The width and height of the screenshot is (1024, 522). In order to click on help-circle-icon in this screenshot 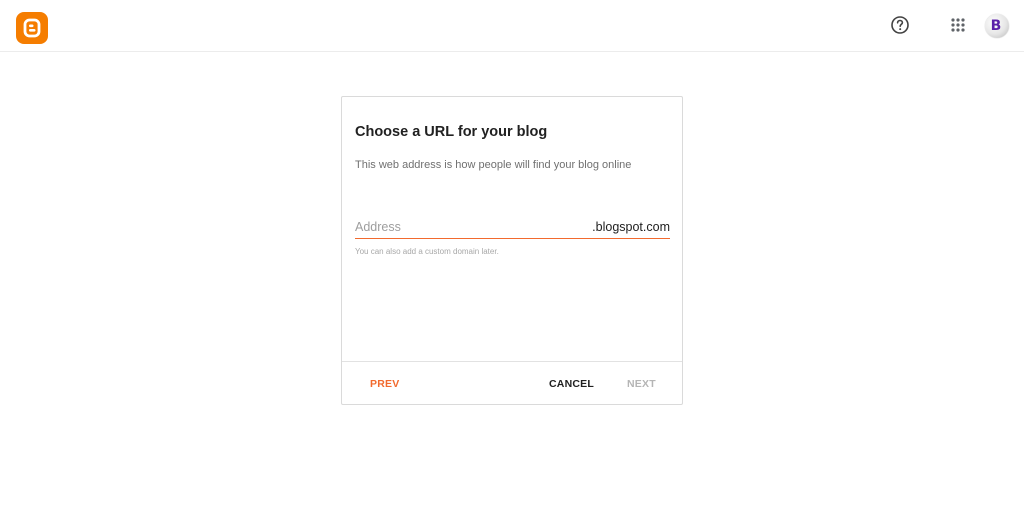, I will do `click(900, 25)`.